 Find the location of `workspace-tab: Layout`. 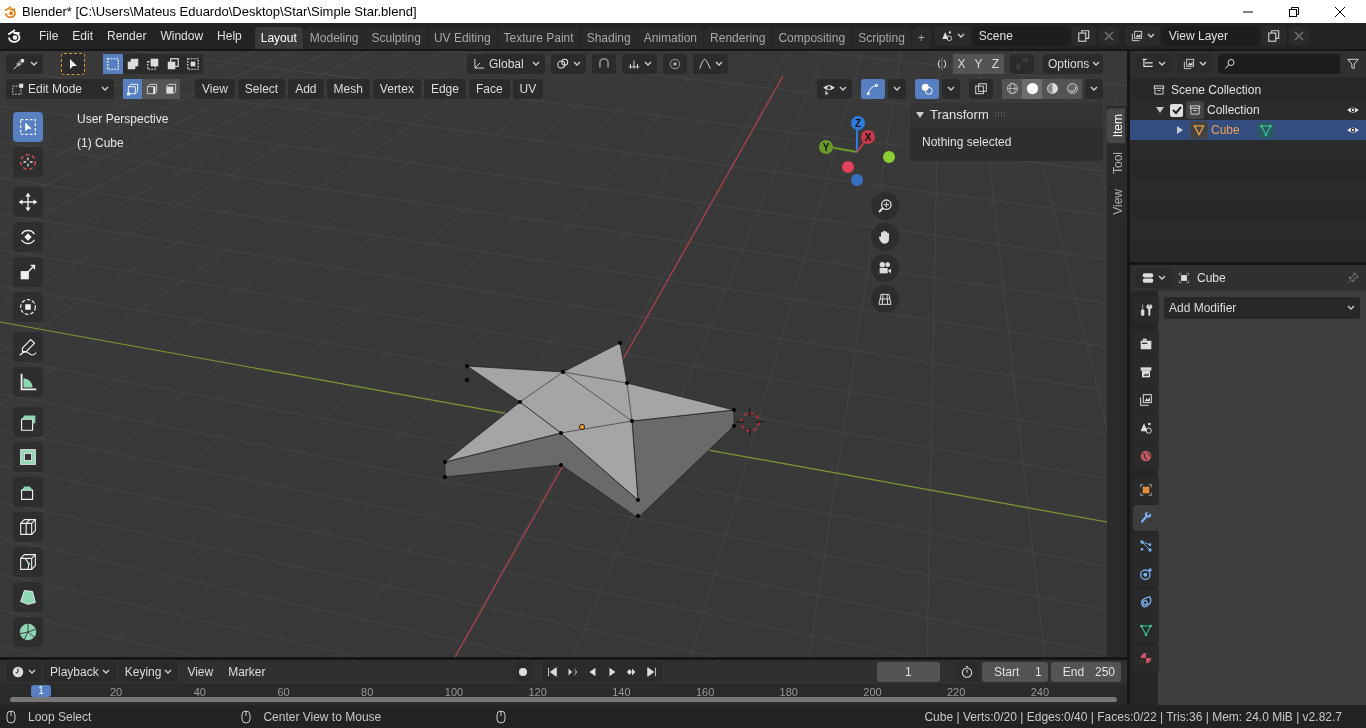

workspace-tab: Layout is located at coordinates (278, 38).